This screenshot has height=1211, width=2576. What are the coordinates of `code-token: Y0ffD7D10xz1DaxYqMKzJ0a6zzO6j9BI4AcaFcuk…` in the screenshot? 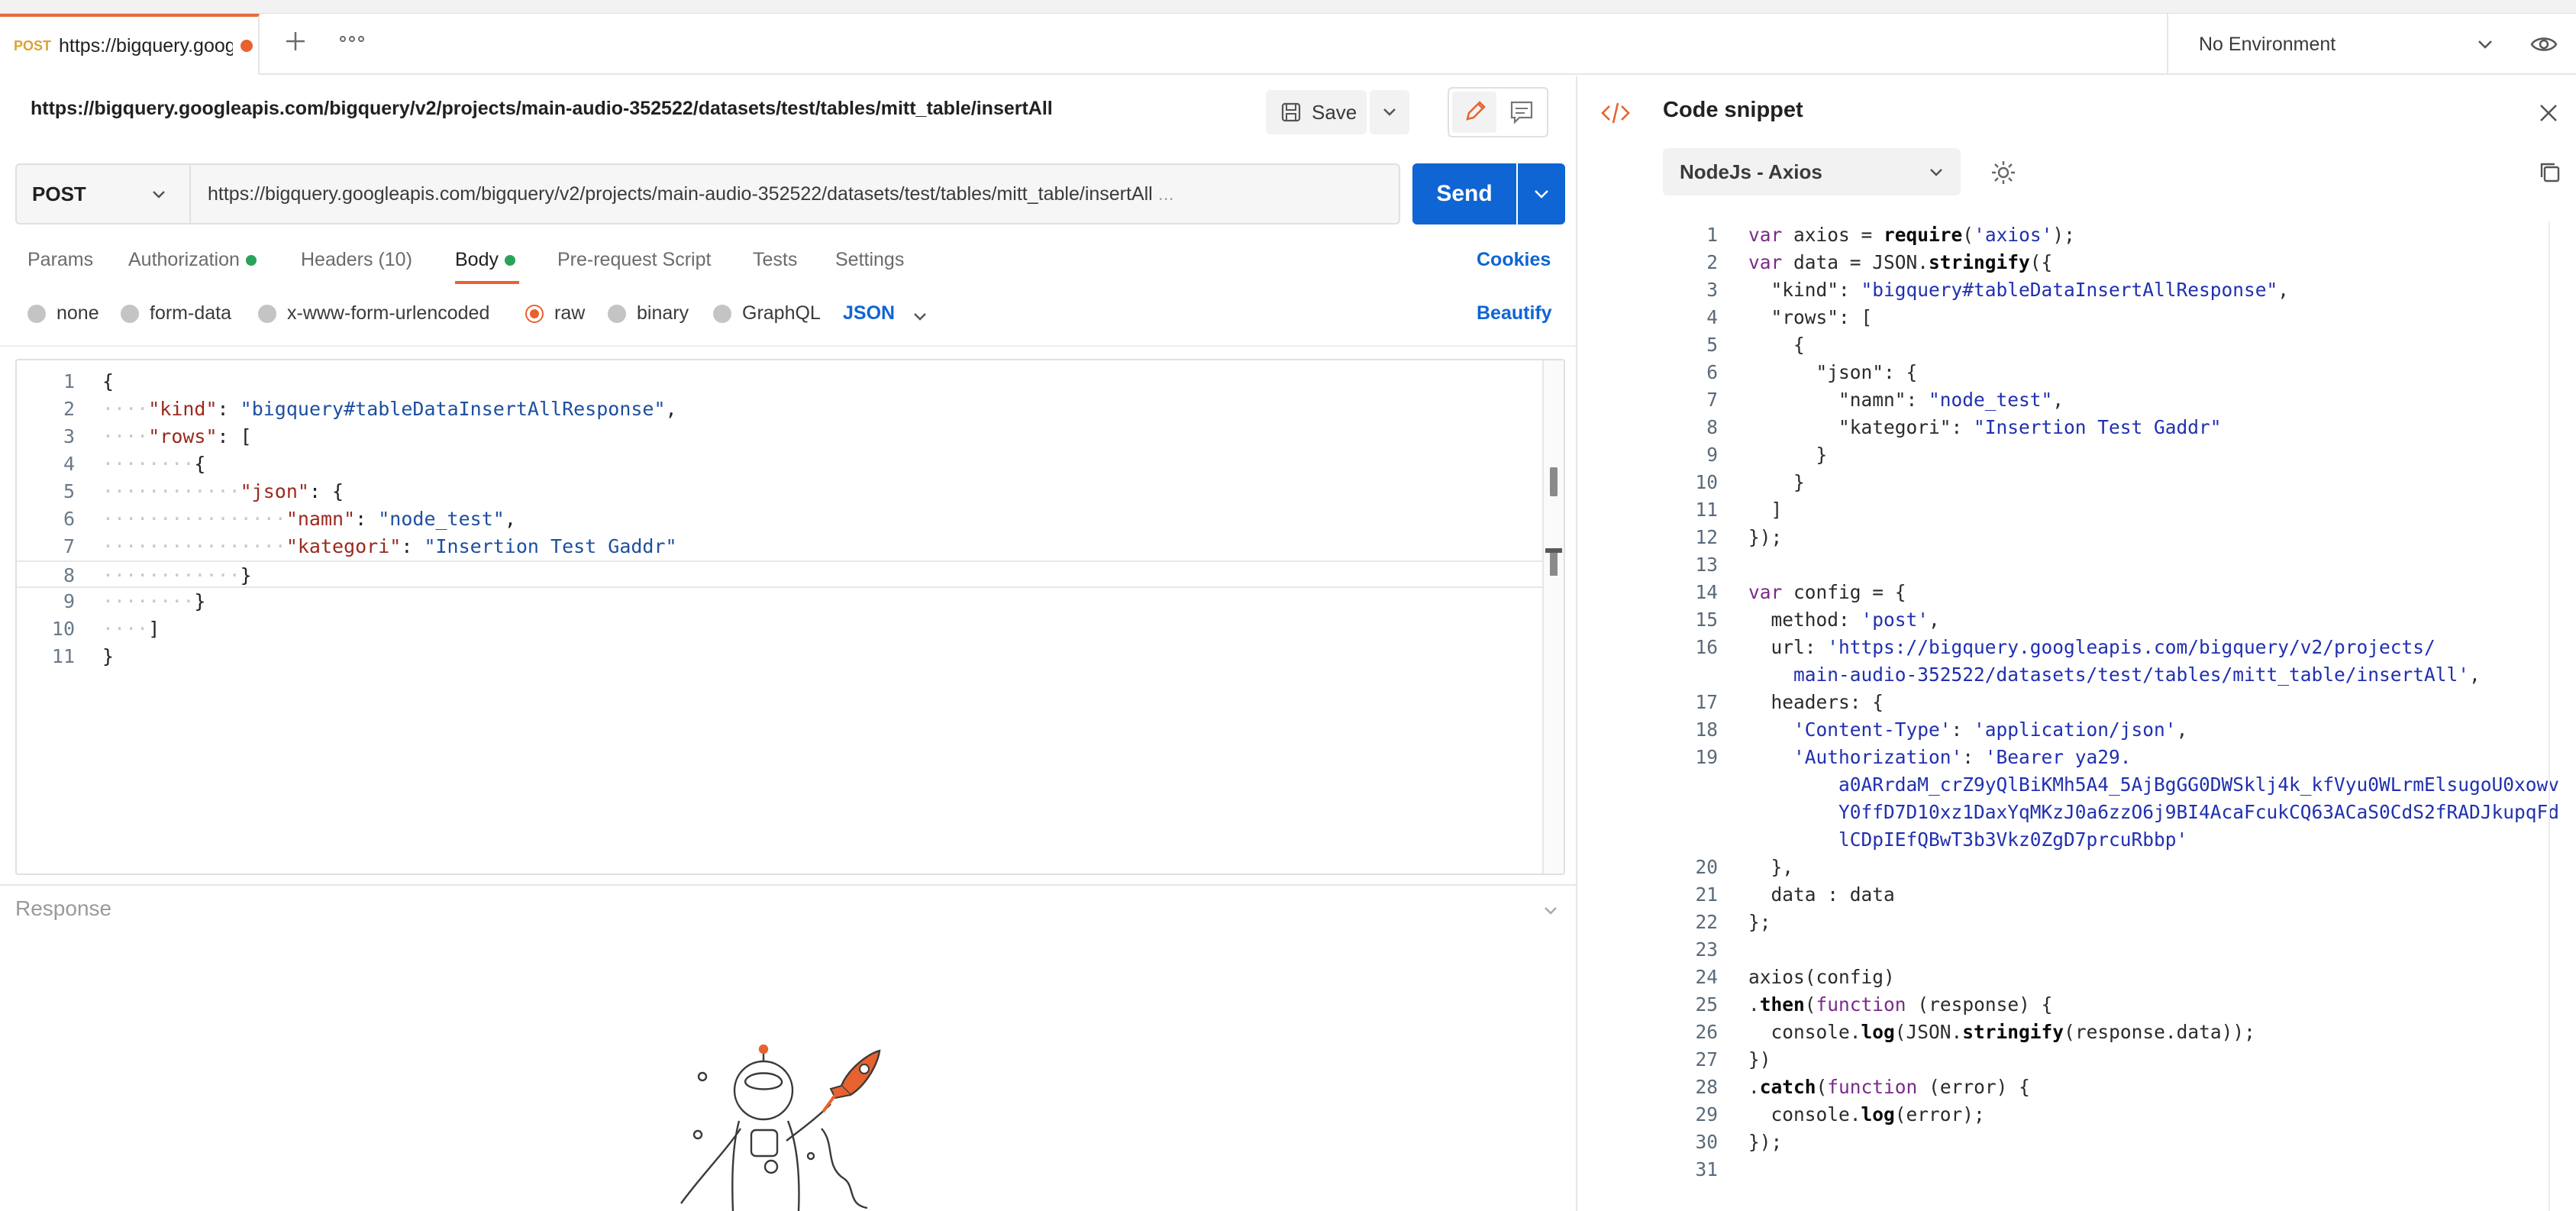 It's located at (2154, 812).